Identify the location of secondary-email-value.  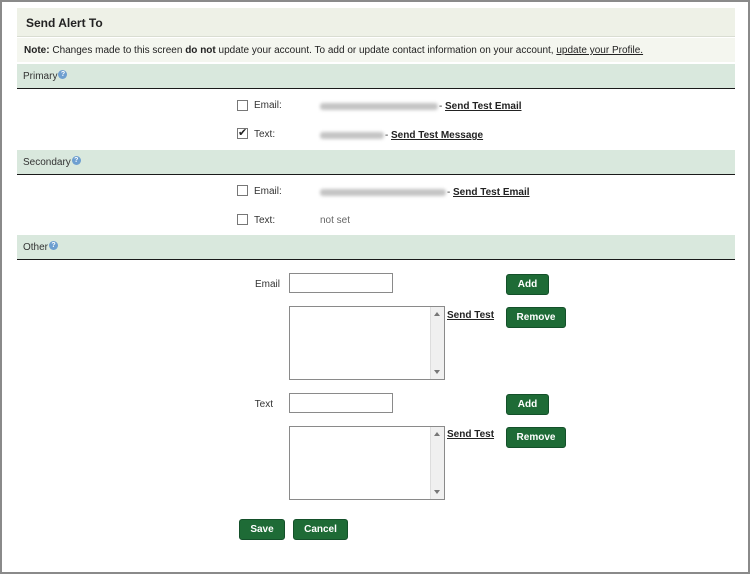
(383, 192).